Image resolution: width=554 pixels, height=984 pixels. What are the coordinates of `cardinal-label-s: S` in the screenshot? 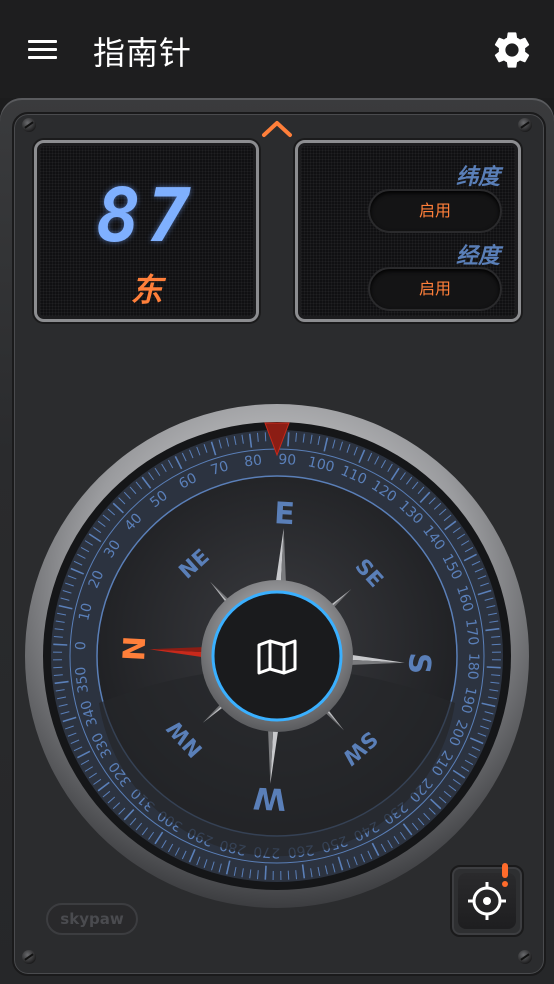 It's located at (419, 663).